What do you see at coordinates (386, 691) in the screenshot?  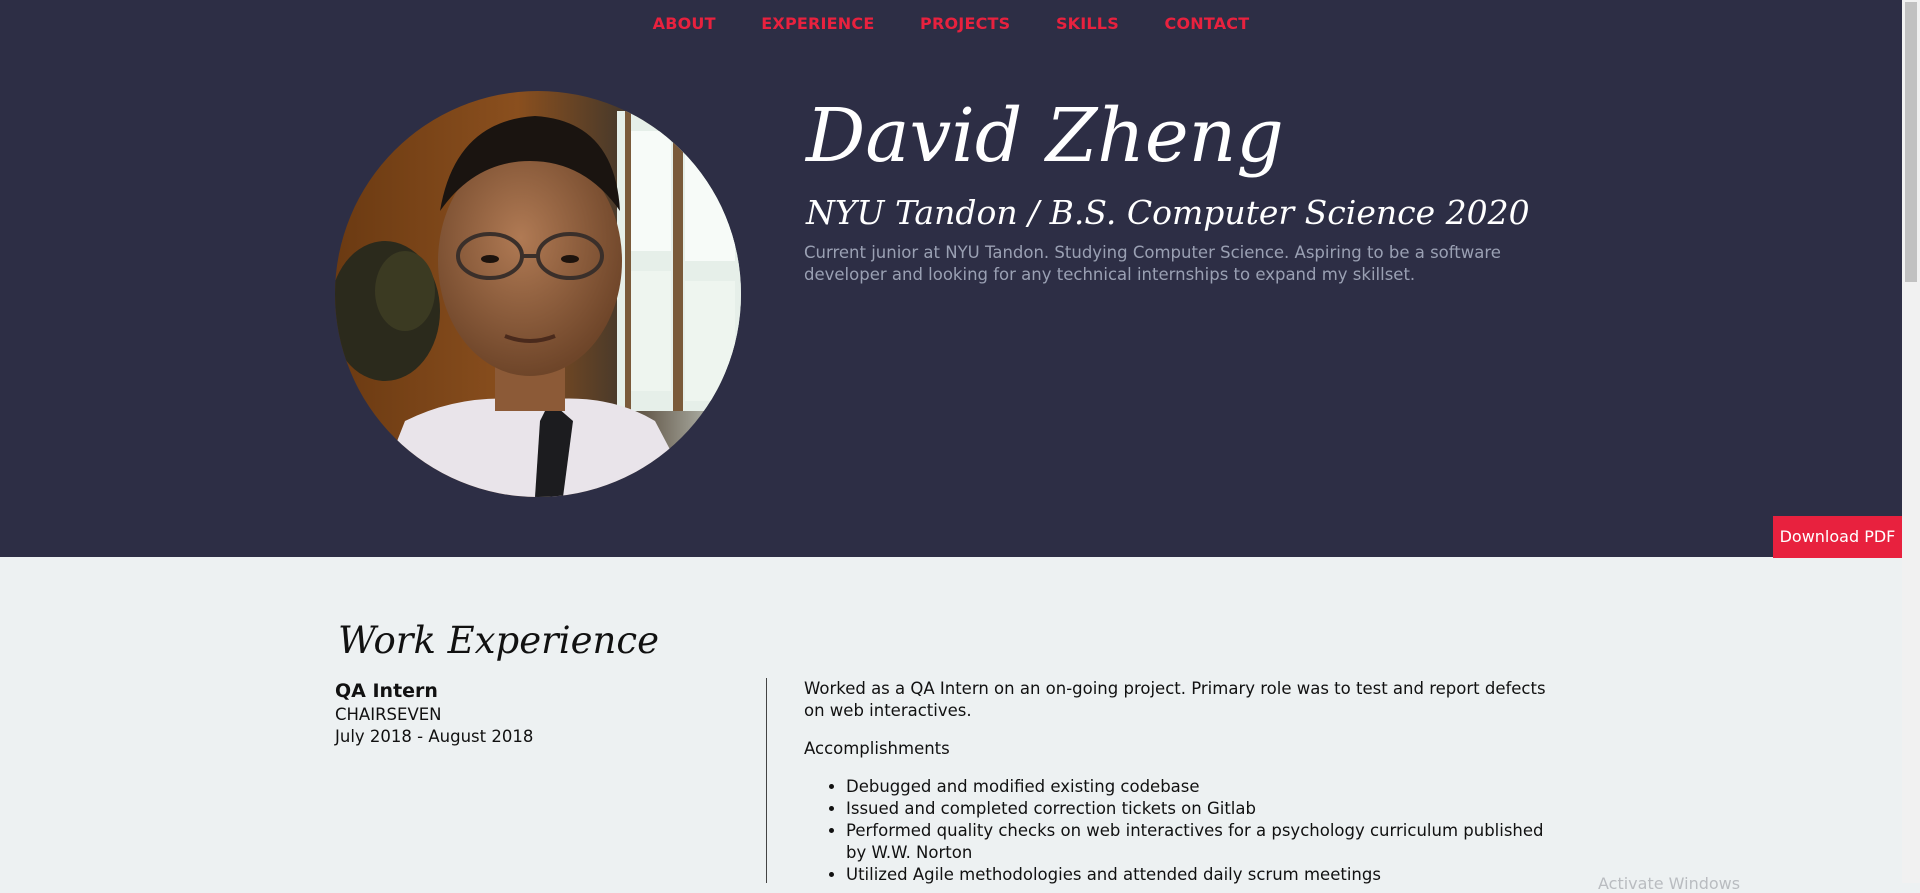 I see `job-title: QA Intern` at bounding box center [386, 691].